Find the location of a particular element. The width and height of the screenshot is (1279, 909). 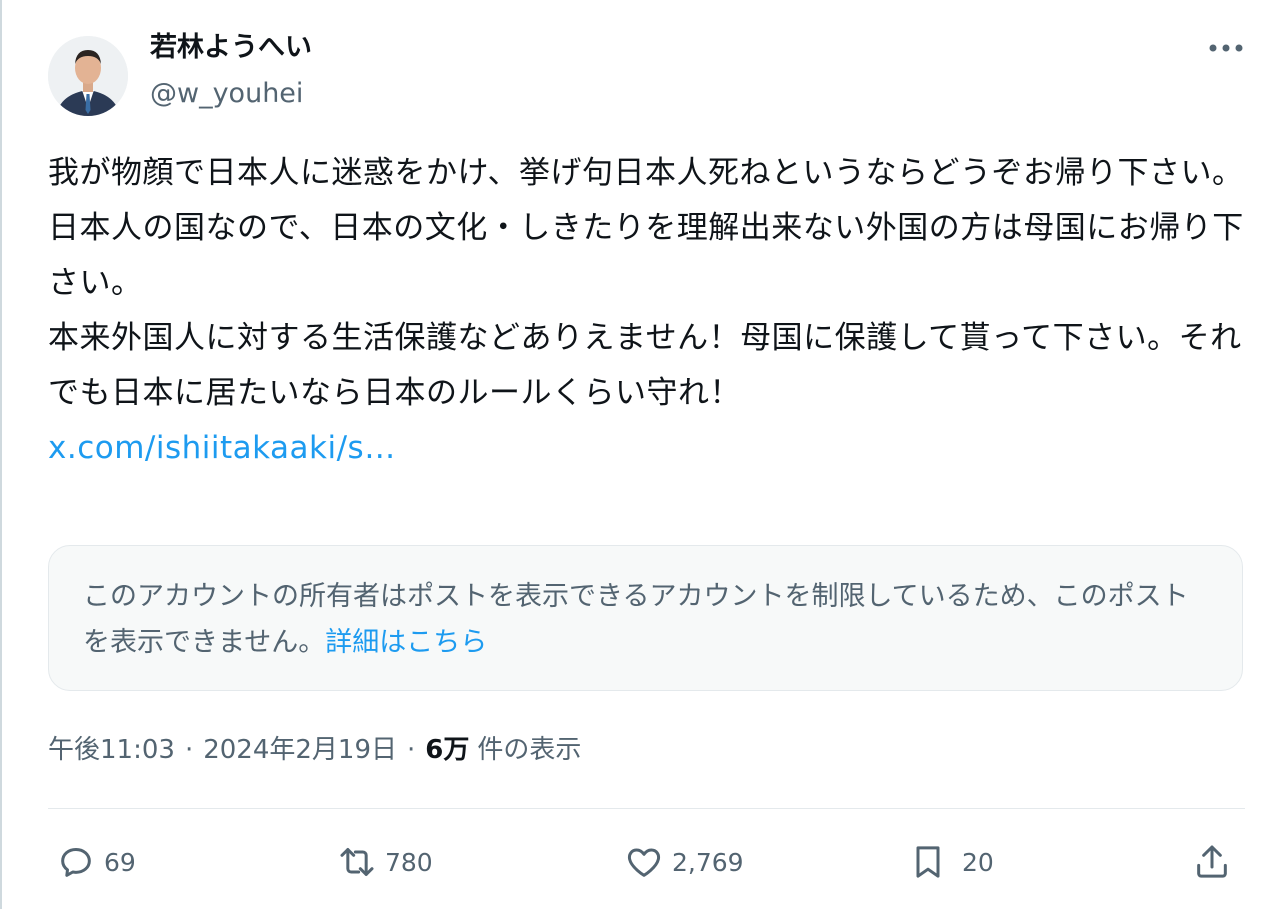

bookmark-count: 20 is located at coordinates (978, 862).